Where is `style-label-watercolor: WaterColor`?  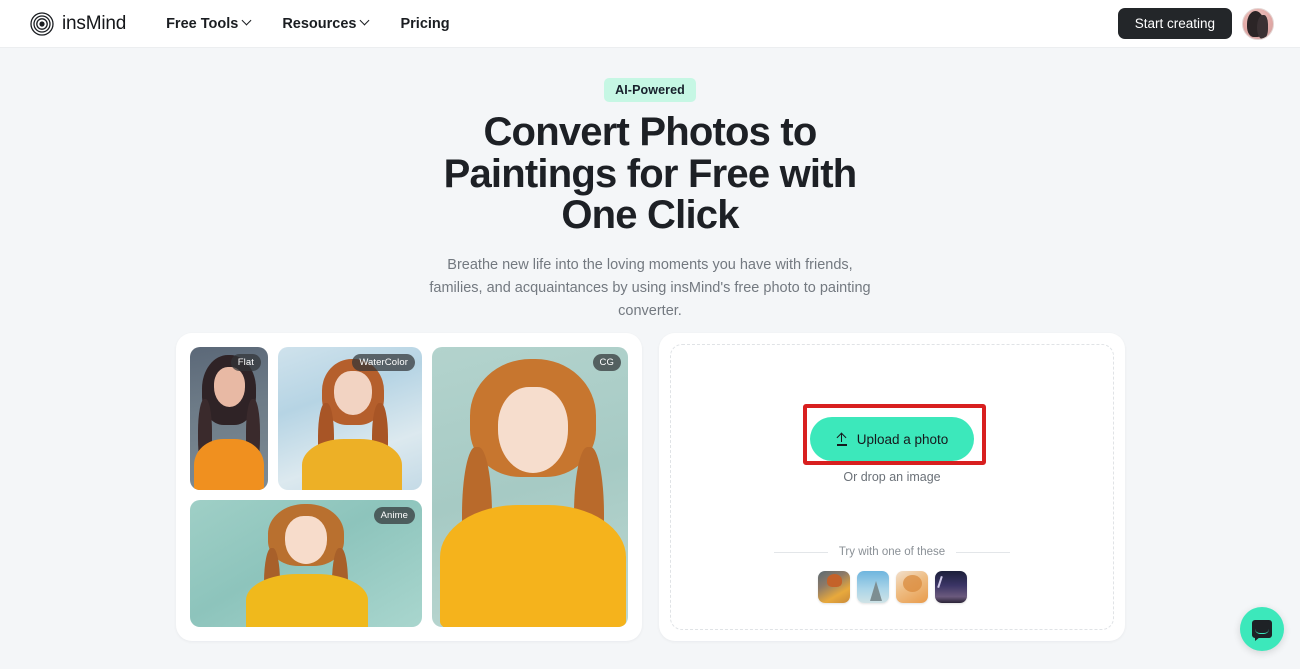
style-label-watercolor: WaterColor is located at coordinates (383, 362).